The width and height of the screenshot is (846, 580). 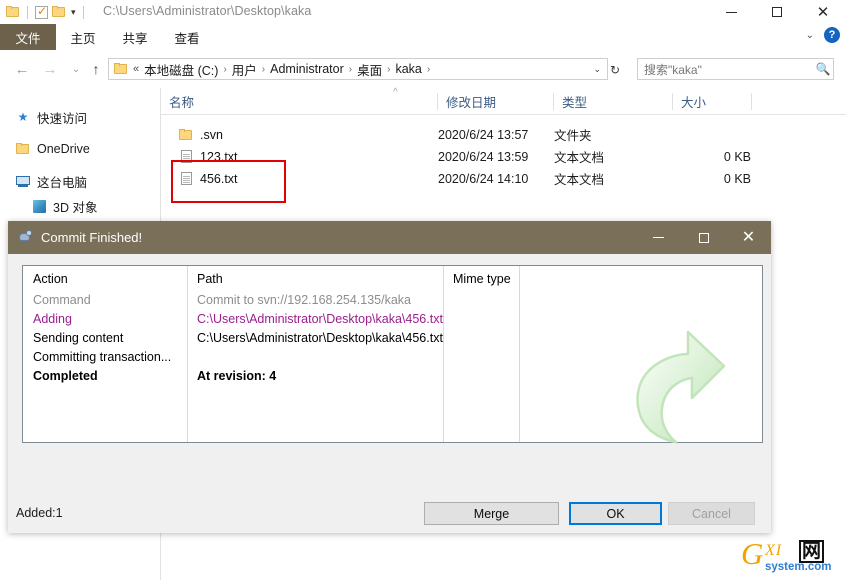 I want to click on sort-ascending-icon: ^, so click(x=395, y=92).